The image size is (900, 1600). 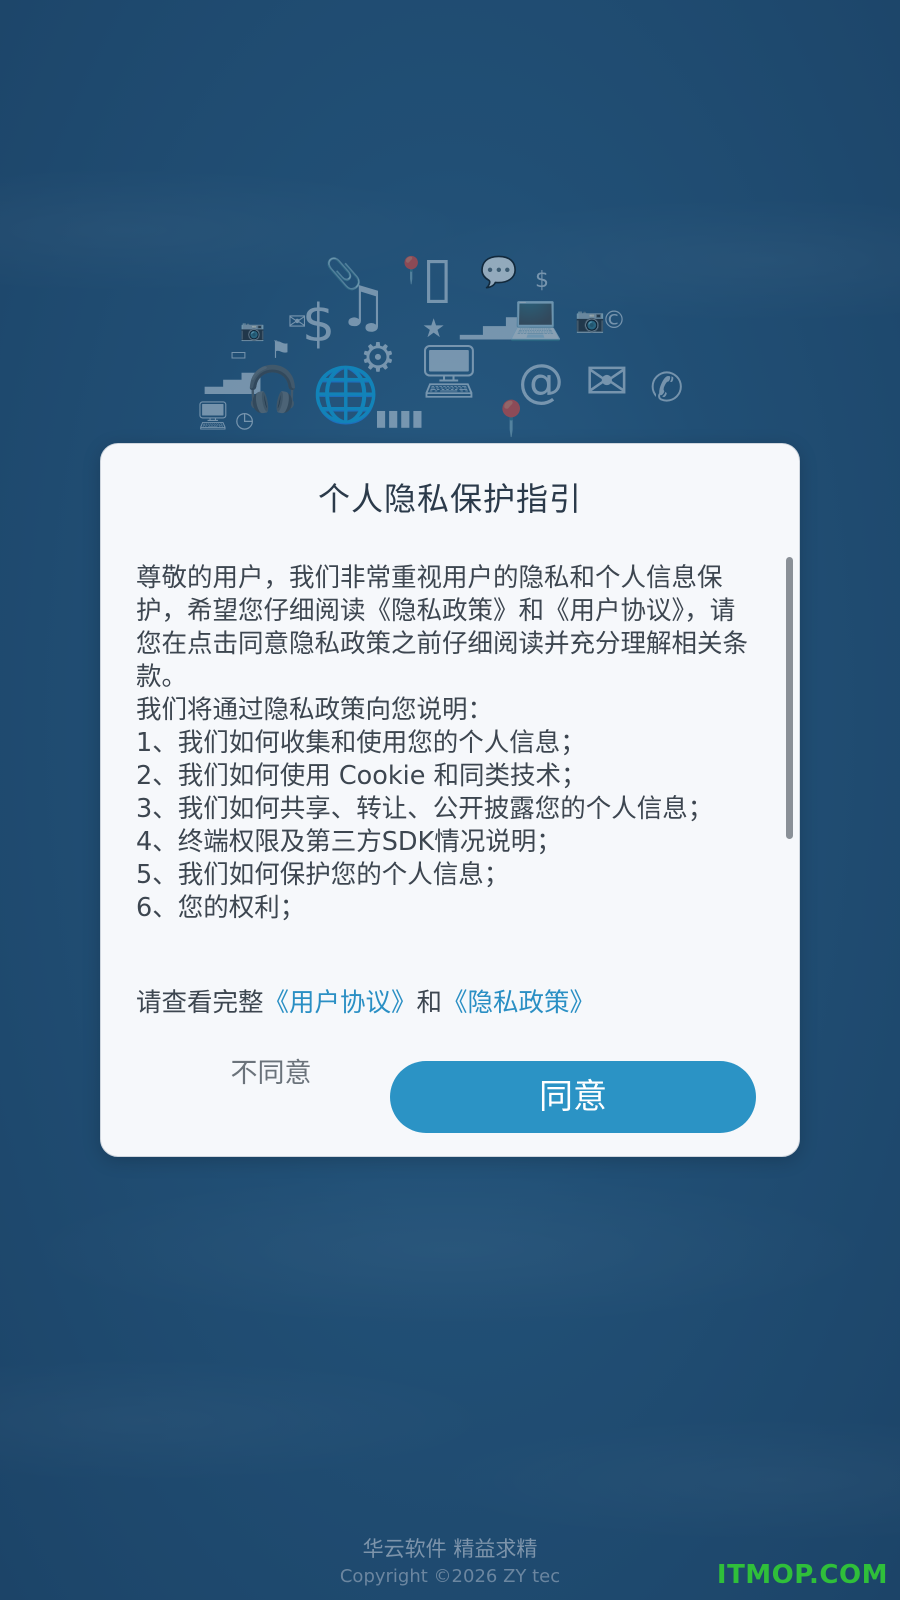 What do you see at coordinates (340, 1003) in the screenshot?
I see `user-agreement-link: 《用户协议》` at bounding box center [340, 1003].